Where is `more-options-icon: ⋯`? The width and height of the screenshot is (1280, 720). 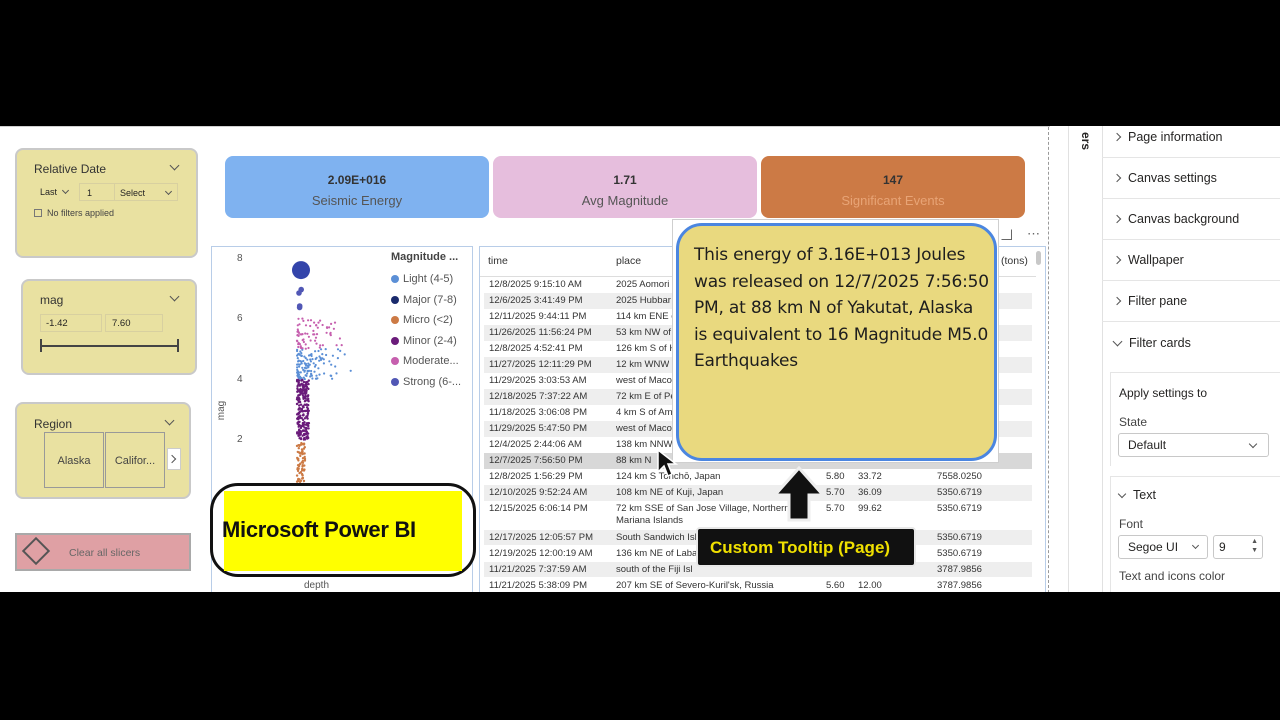
more-options-icon: ⋯ is located at coordinates (1033, 234).